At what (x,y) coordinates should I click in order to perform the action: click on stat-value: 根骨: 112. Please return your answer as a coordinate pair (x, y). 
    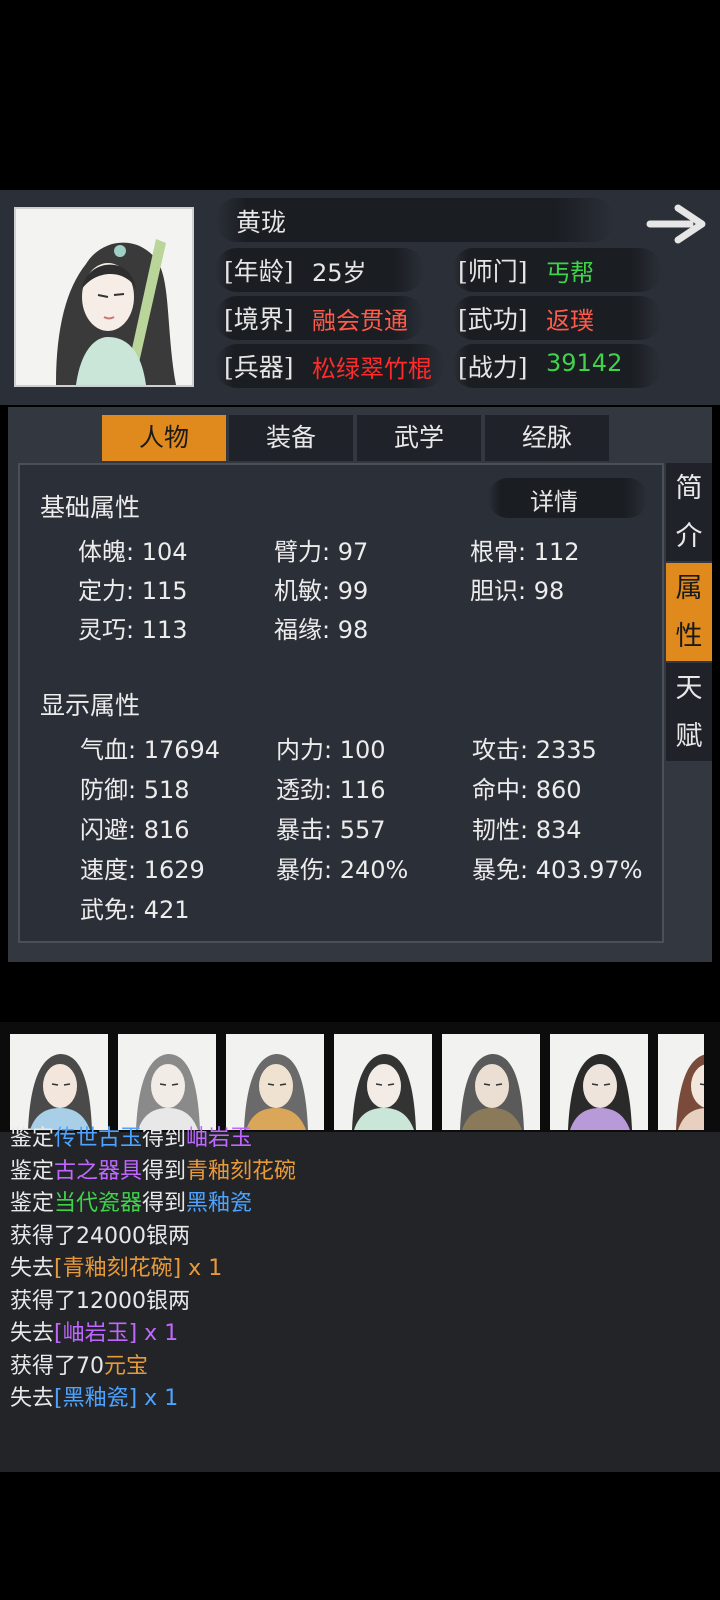
    Looking at the image, I should click on (525, 552).